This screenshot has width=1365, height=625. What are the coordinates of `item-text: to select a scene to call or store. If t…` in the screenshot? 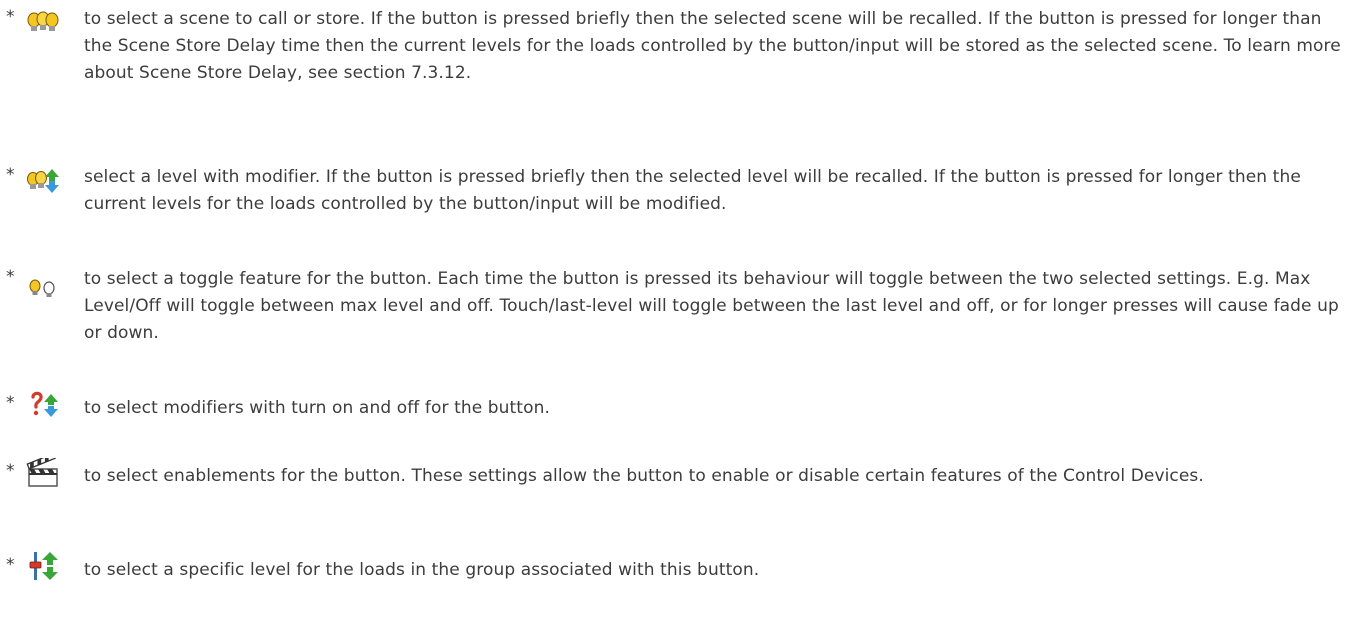 It's located at (712, 46).